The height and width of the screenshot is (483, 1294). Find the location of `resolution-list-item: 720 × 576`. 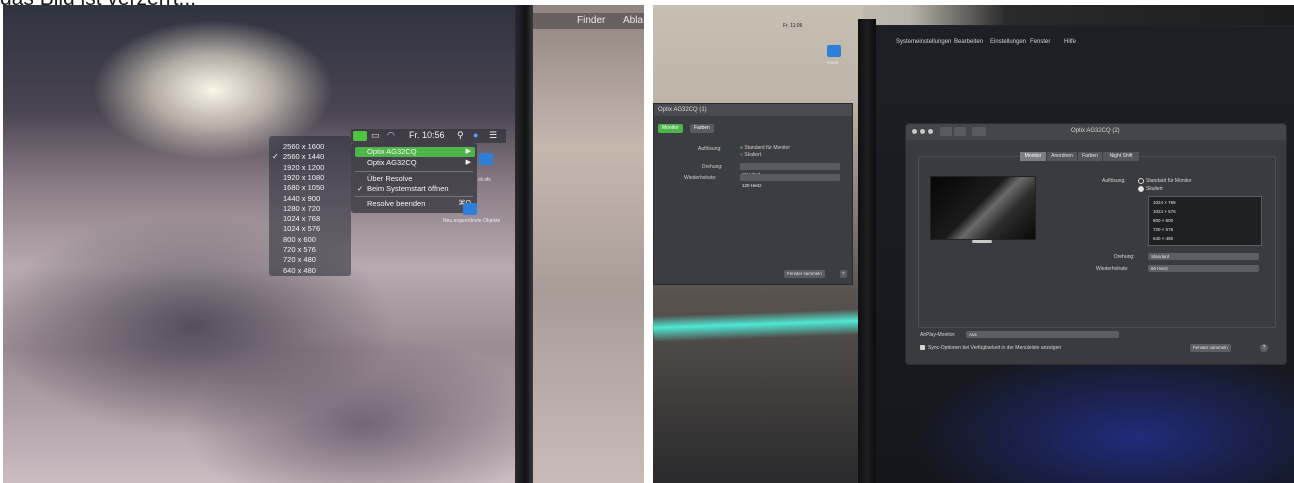

resolution-list-item: 720 × 576 is located at coordinates (1163, 229).